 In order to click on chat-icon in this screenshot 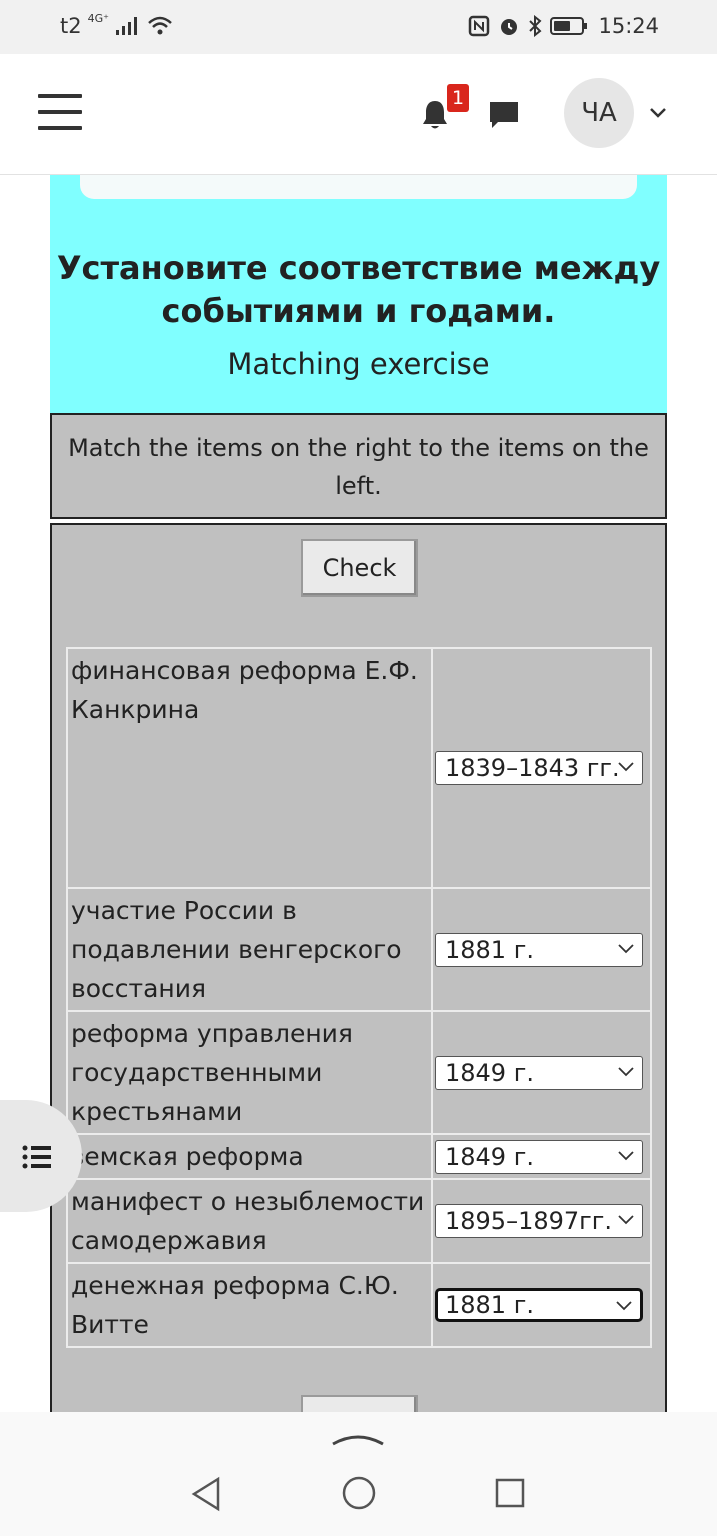, I will do `click(504, 115)`.